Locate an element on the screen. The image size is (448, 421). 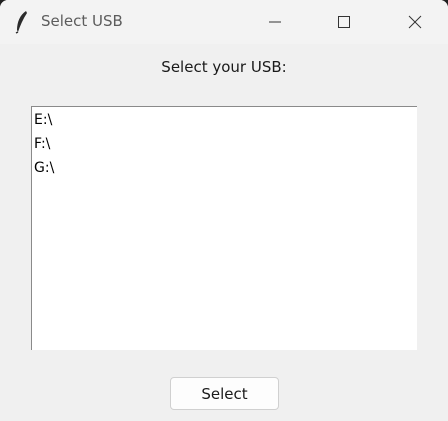
feather-icon is located at coordinates (21, 22).